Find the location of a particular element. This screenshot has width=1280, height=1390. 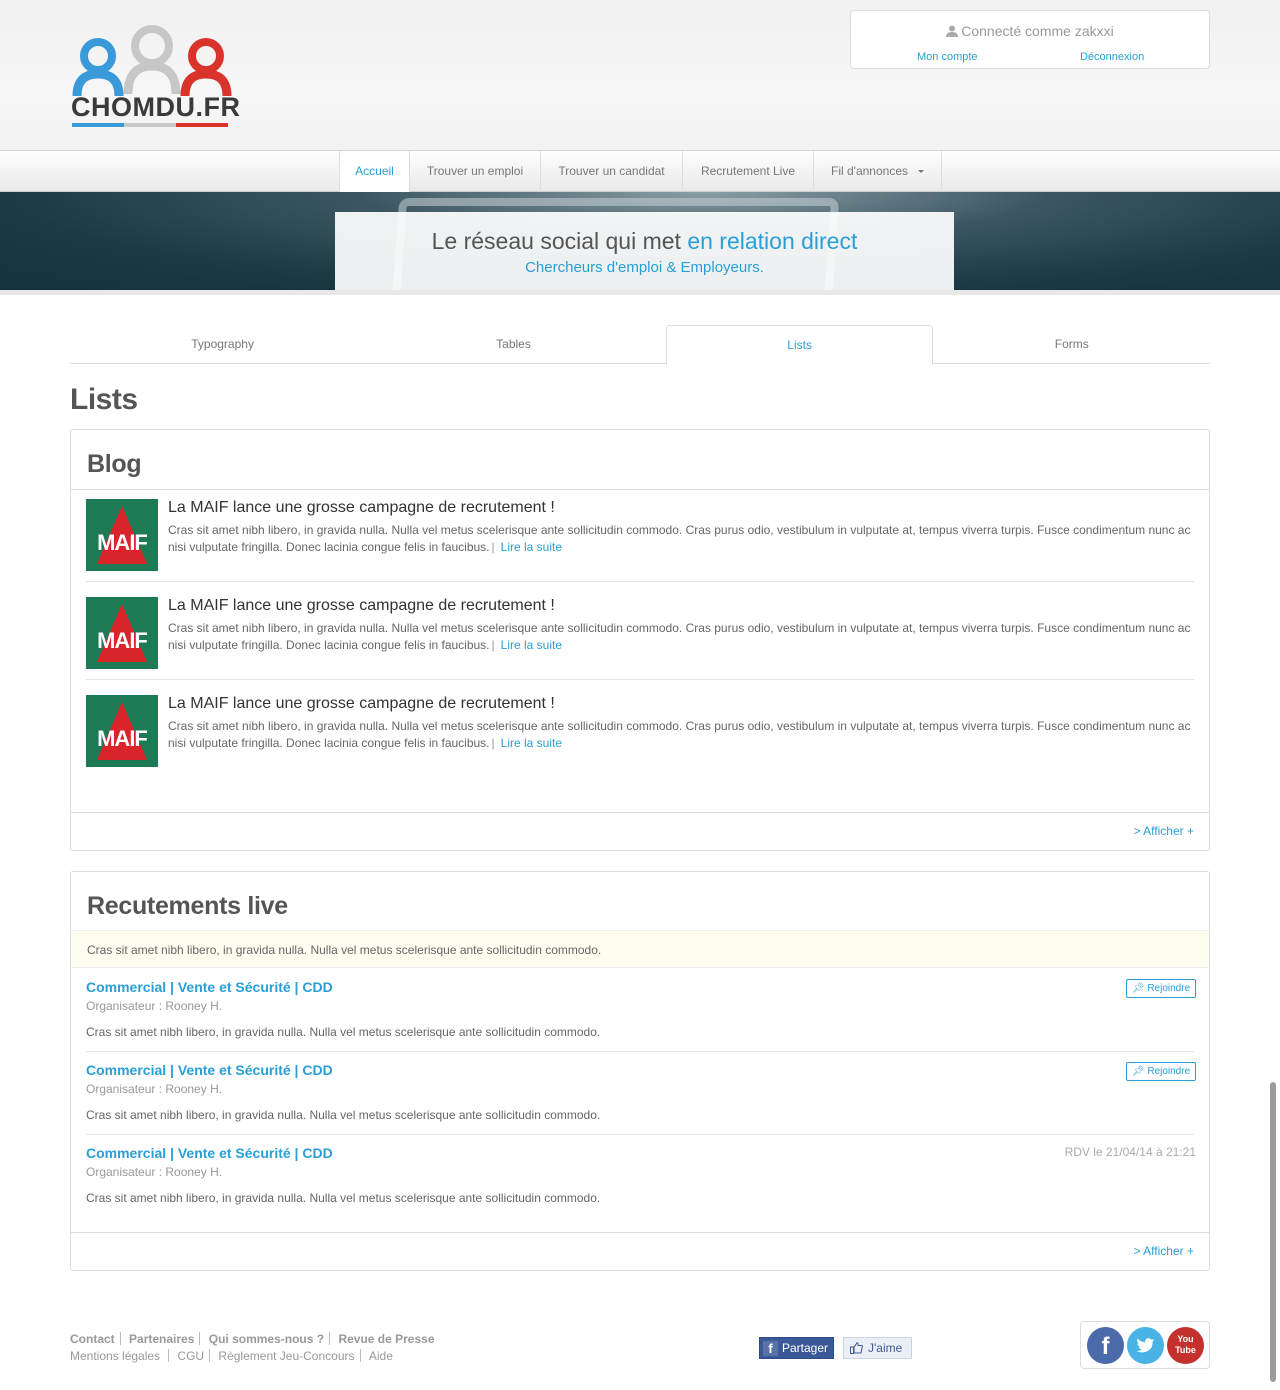

twitter-icon is located at coordinates (1145, 1345).